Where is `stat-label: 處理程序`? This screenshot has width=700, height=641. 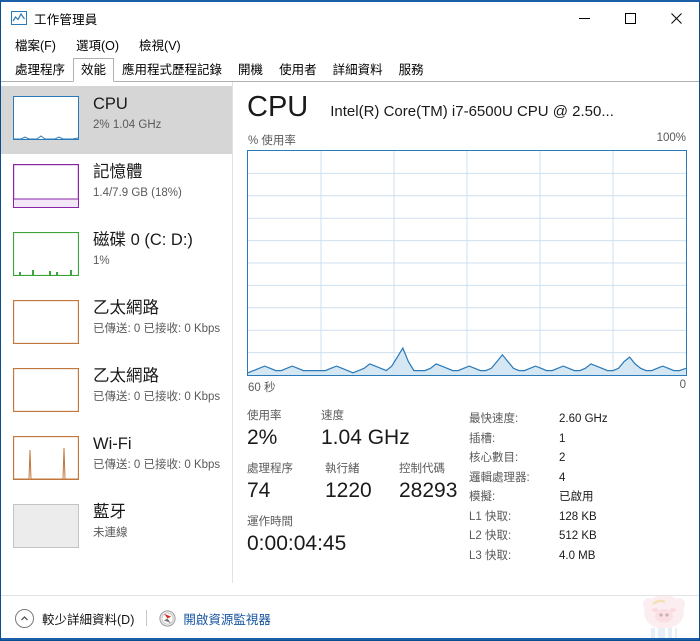
stat-label: 處理程序 is located at coordinates (270, 469).